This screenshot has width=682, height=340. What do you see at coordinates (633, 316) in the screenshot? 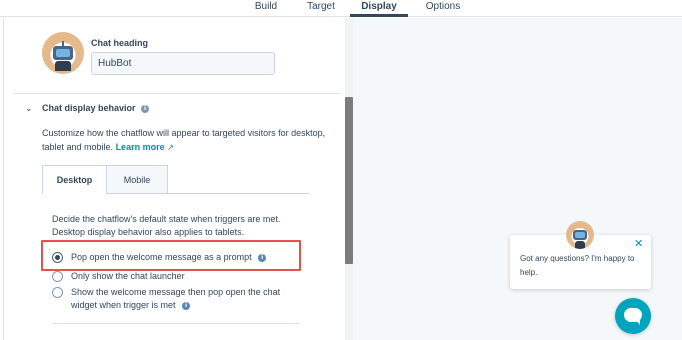
I see `chat-launcher-button` at bounding box center [633, 316].